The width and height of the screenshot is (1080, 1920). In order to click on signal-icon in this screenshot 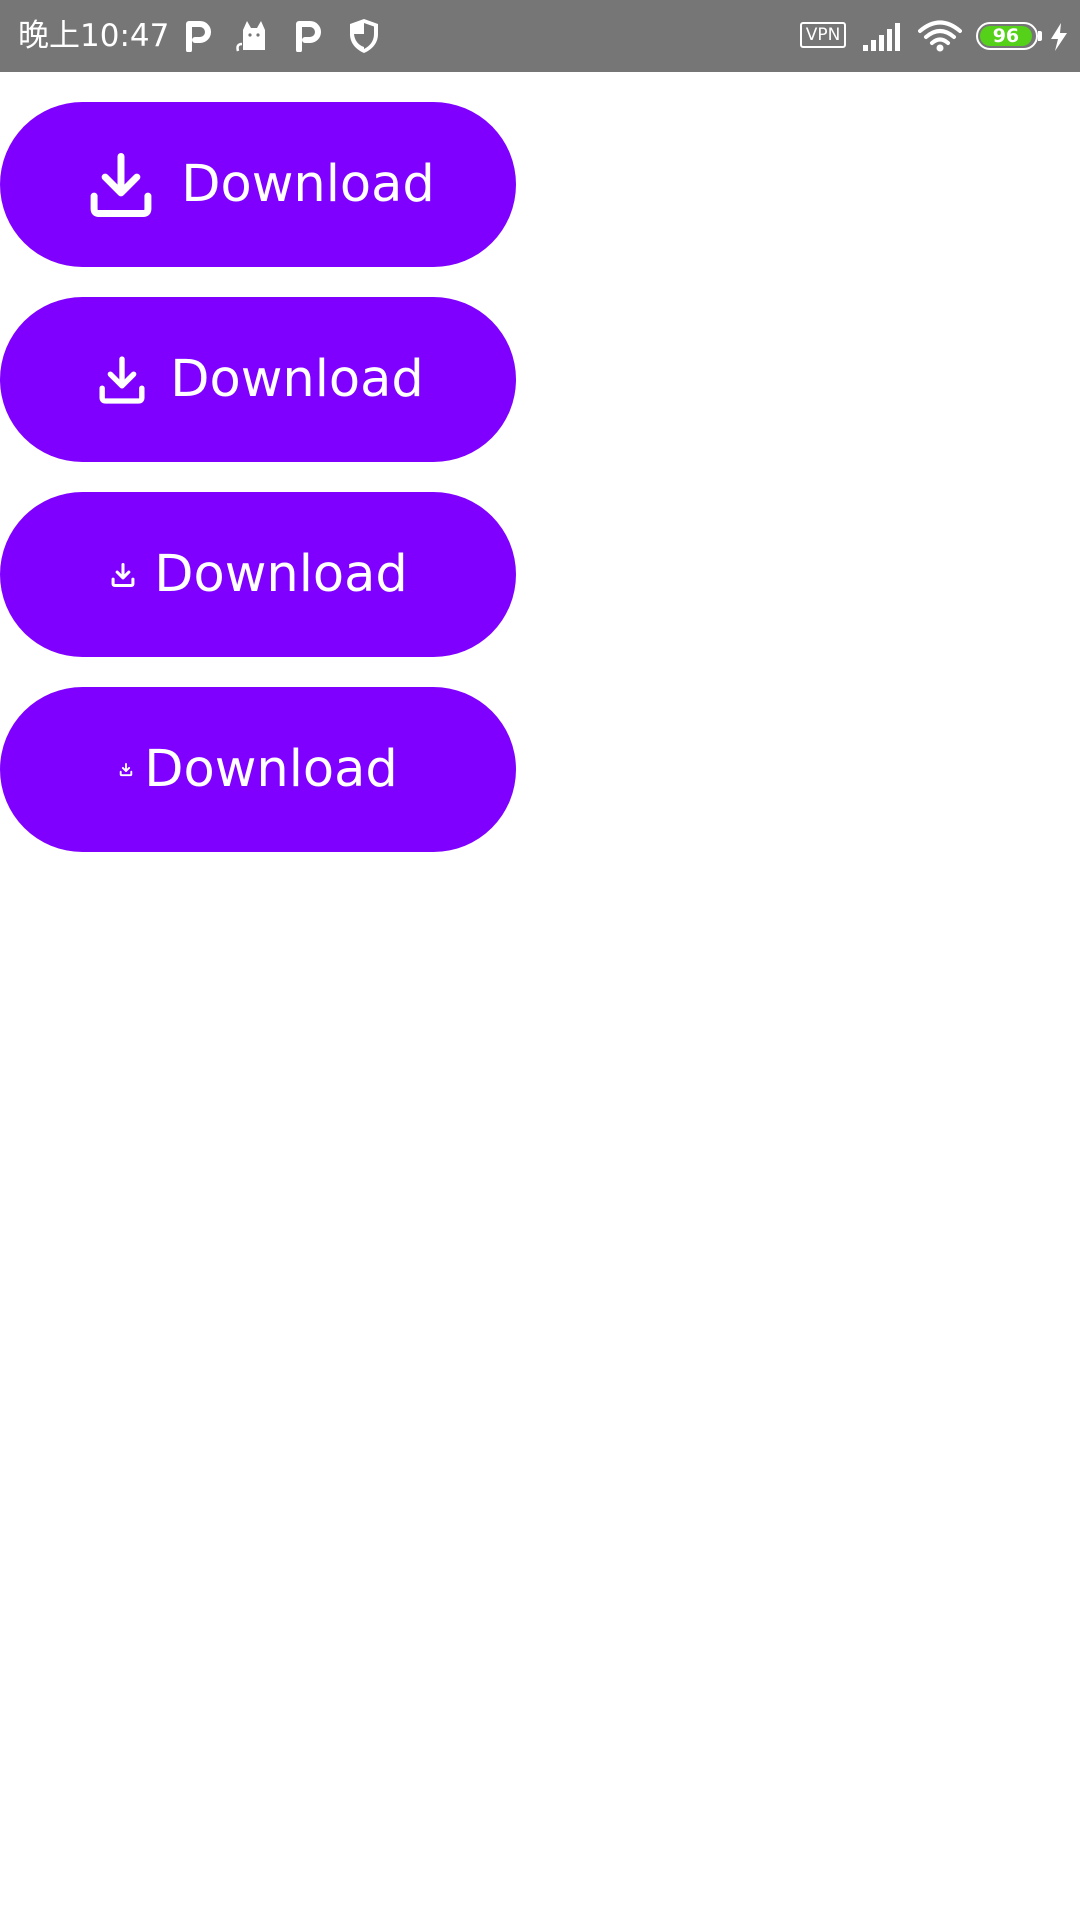, I will do `click(881, 37)`.